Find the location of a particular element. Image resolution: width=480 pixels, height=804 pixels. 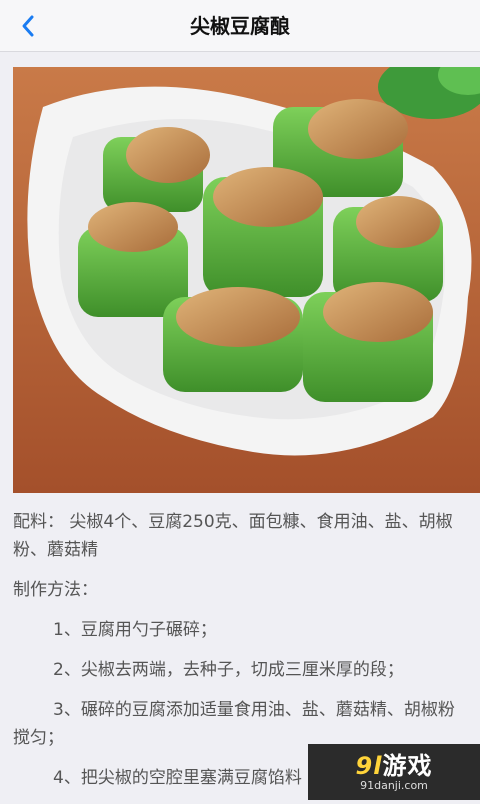

watermark-logo: 9l游戏 91danji.com is located at coordinates (394, 772).